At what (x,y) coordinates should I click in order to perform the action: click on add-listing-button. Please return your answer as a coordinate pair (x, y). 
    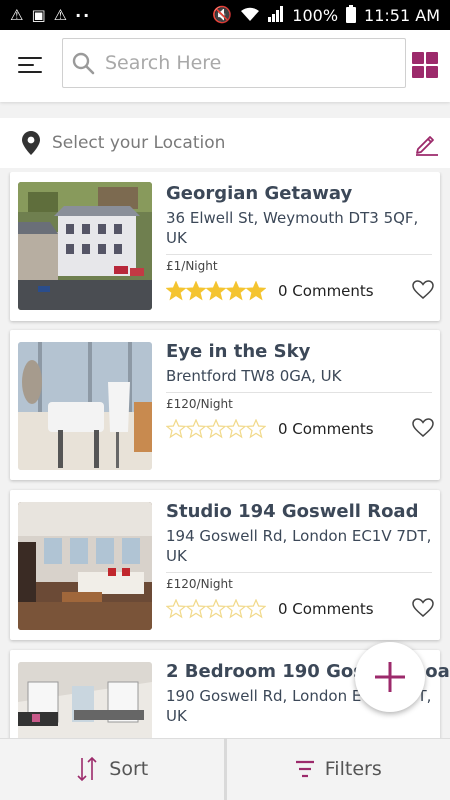
    Looking at the image, I should click on (390, 677).